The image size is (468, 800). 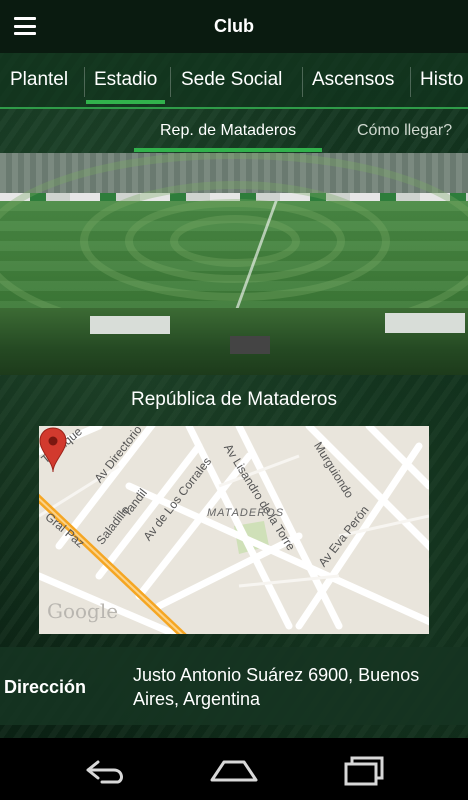 I want to click on tab-estadio: Estadio, so click(x=125, y=80).